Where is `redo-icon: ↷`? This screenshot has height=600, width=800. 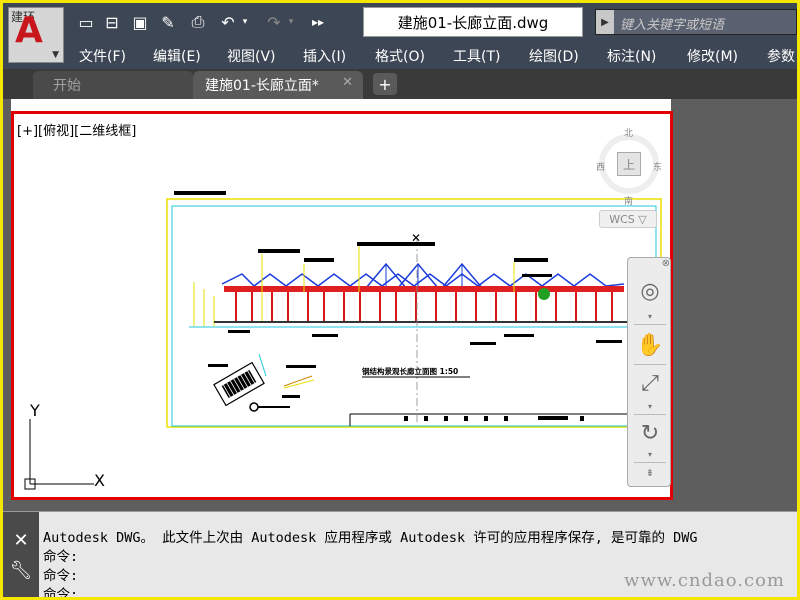
redo-icon: ↷ is located at coordinates (274, 22).